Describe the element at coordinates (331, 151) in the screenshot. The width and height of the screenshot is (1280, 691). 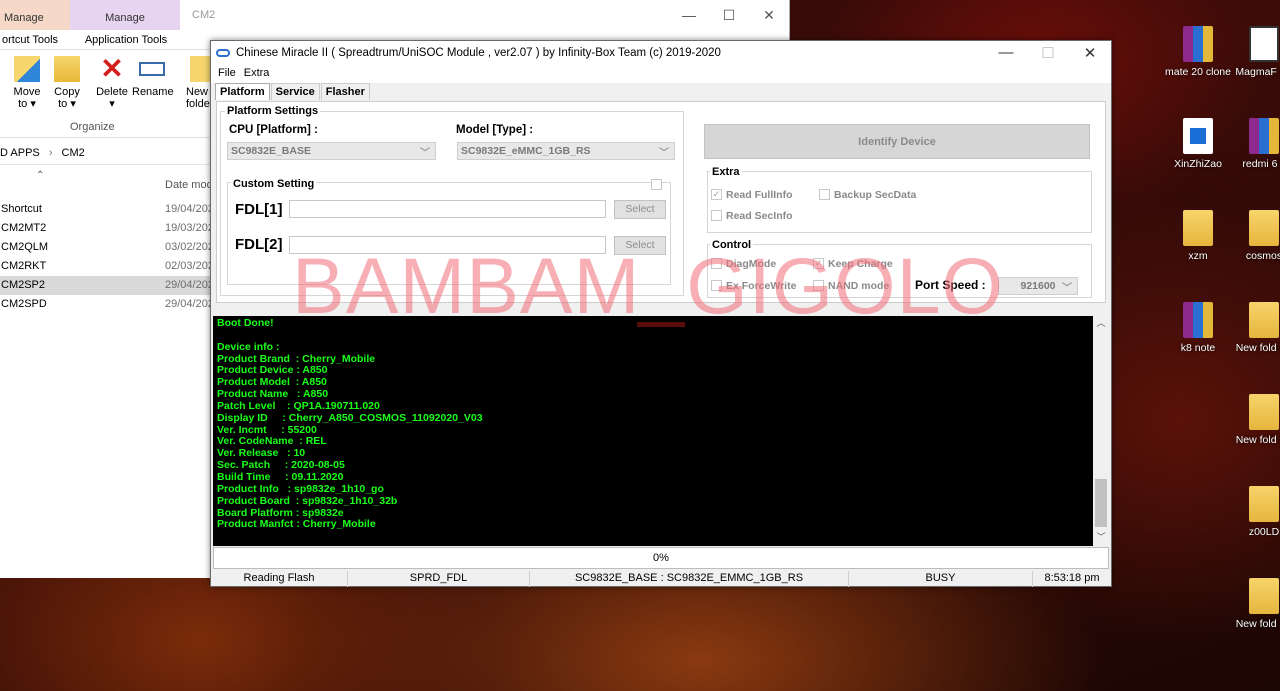
I see `cpu-select: SC9832E_BASE ﹀` at that location.